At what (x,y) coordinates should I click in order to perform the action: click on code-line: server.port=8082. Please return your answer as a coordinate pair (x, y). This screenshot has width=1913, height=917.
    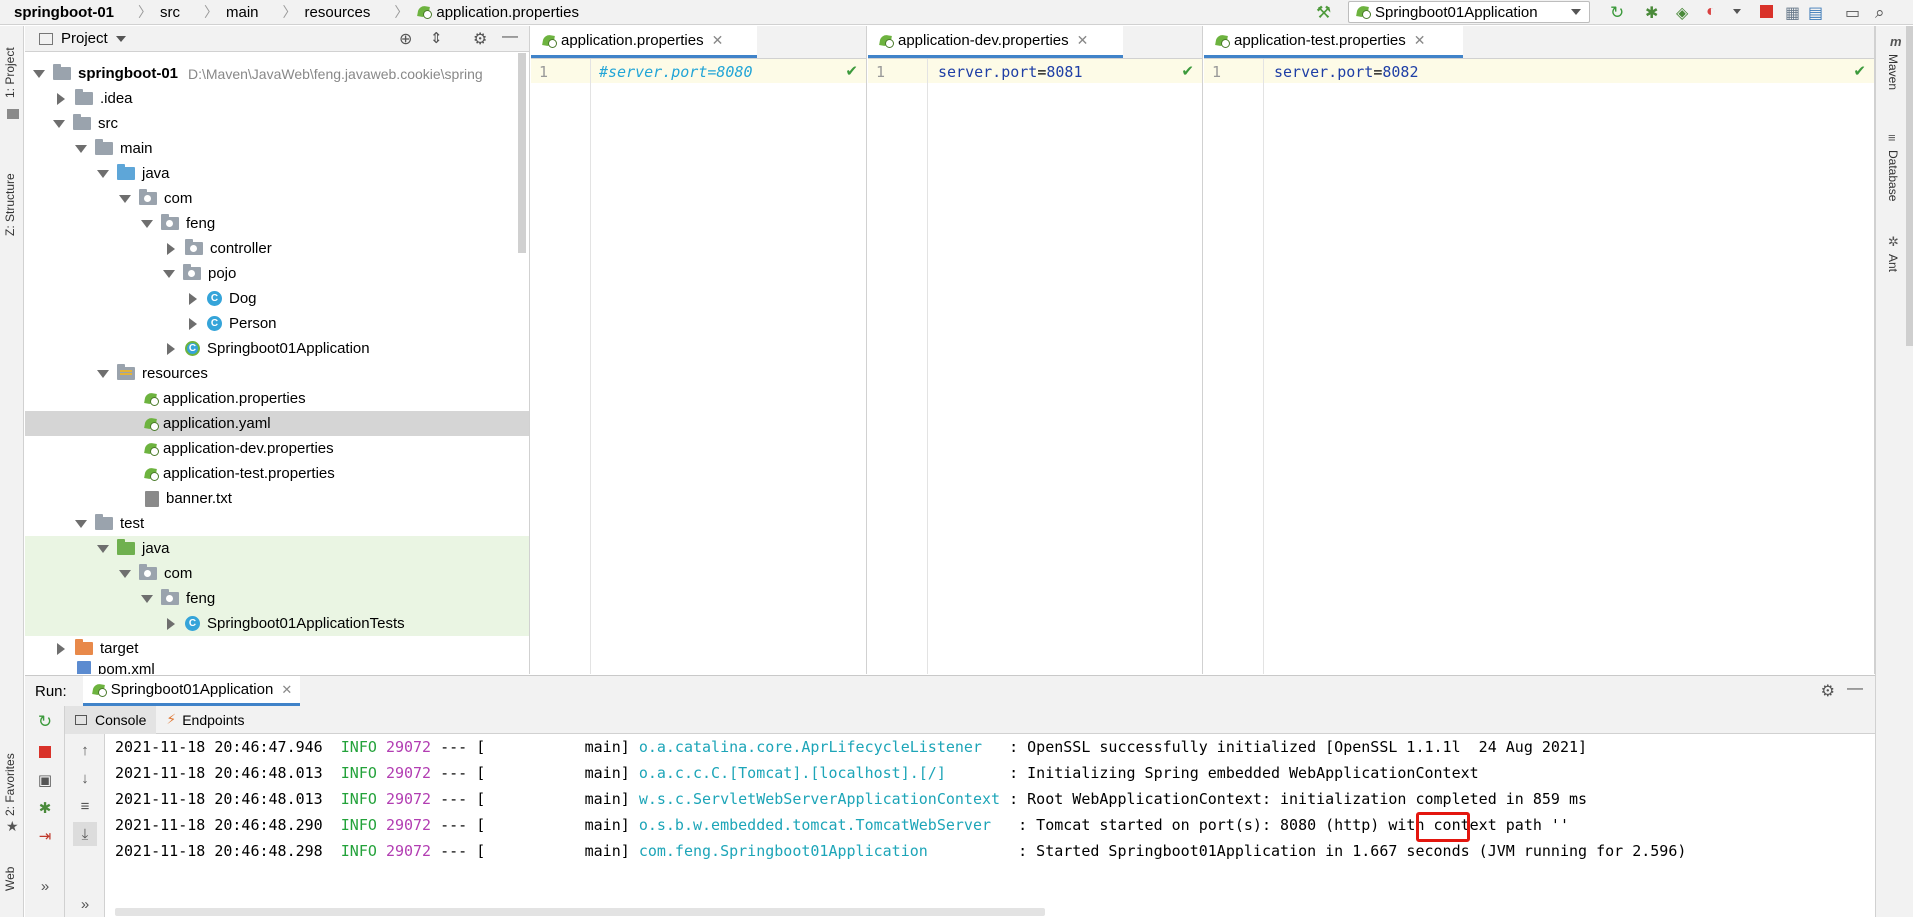
    Looking at the image, I should click on (1346, 72).